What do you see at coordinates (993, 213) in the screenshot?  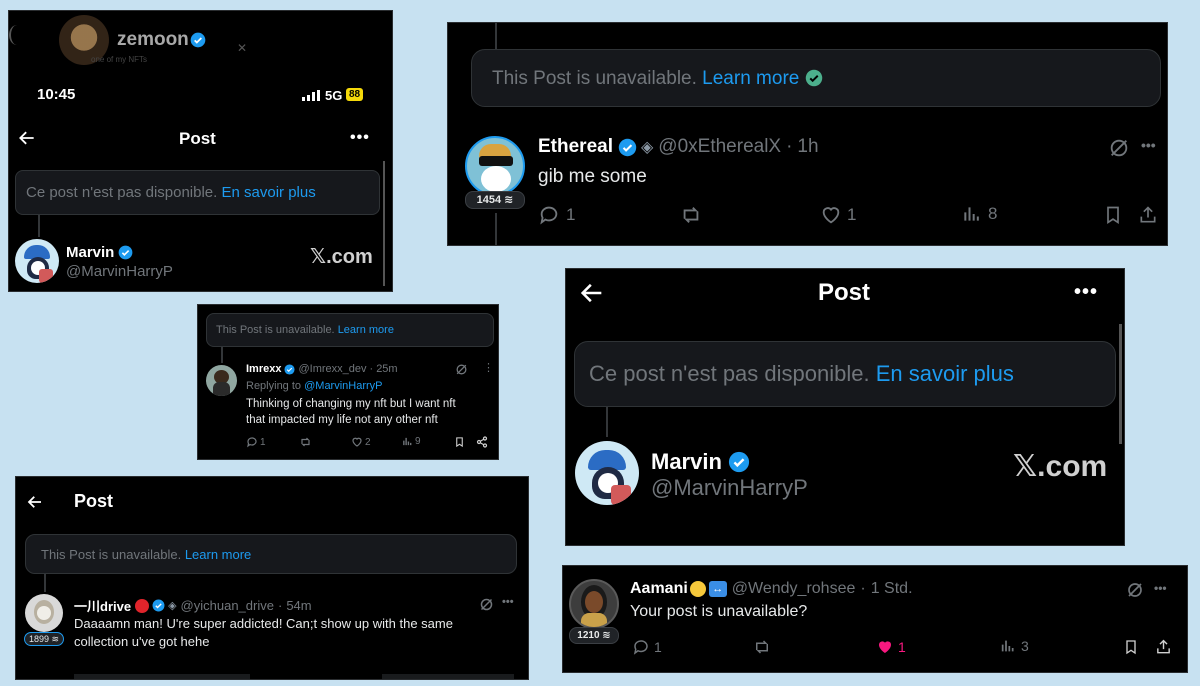 I see `views-count: 8` at bounding box center [993, 213].